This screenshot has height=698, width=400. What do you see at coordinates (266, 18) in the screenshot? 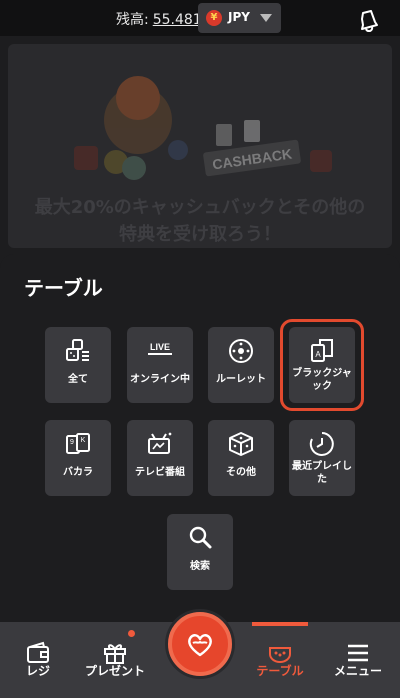
I see `chevron-down-icon` at bounding box center [266, 18].